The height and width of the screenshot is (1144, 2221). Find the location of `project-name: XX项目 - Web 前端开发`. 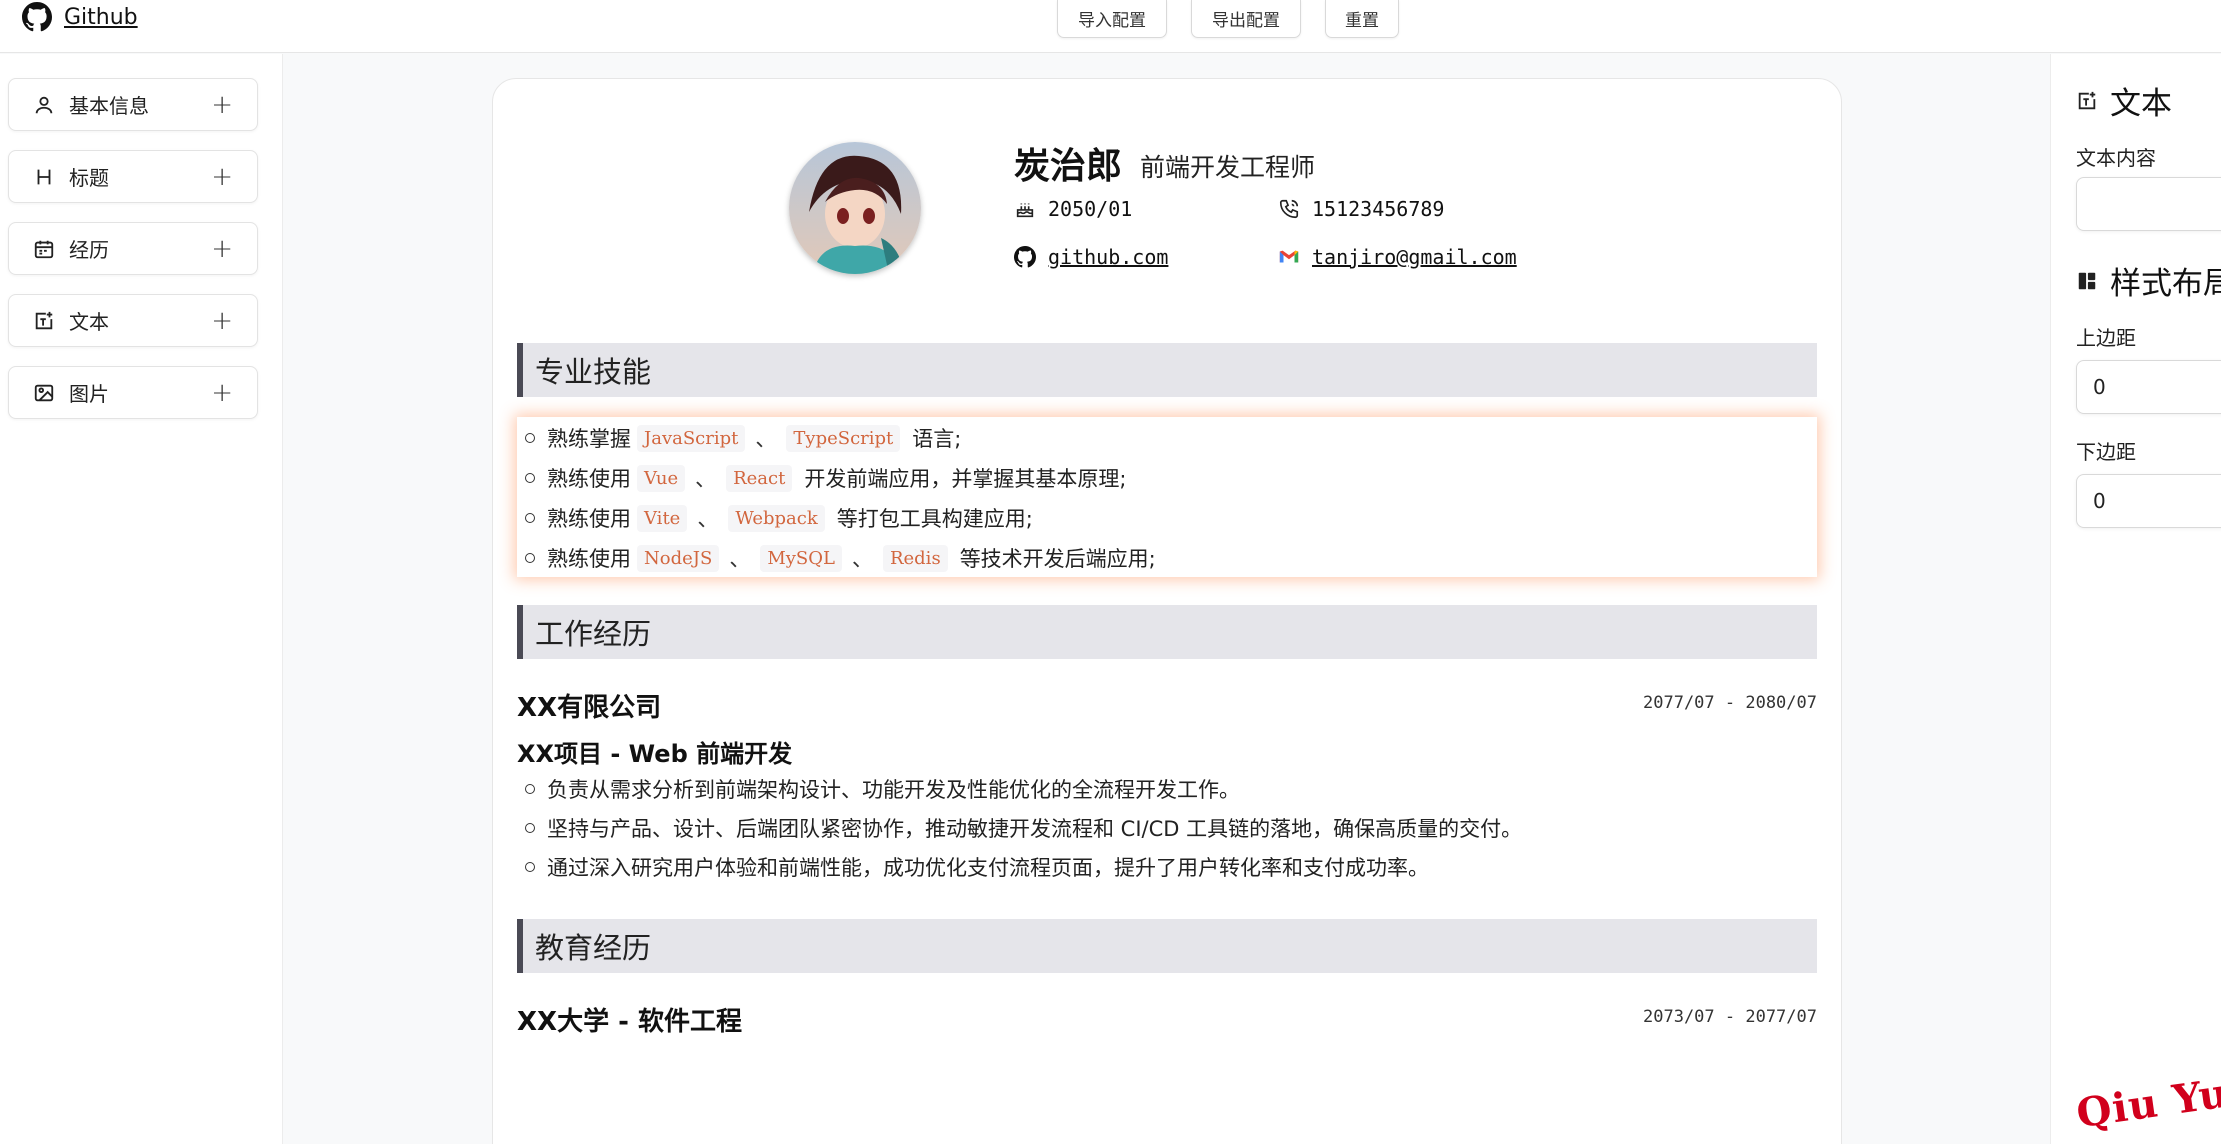

project-name: XX项目 - Web 前端开发 is located at coordinates (654, 751).